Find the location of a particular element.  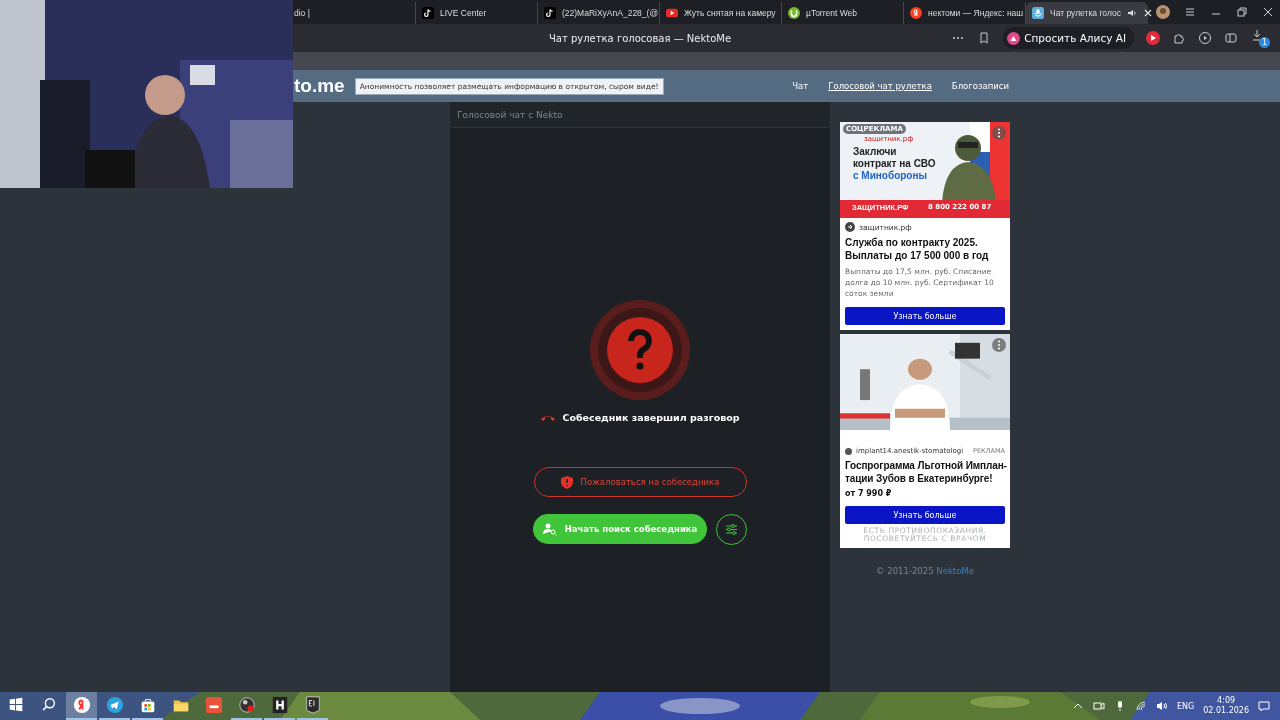

site-logo: to.me is located at coordinates (319, 86).